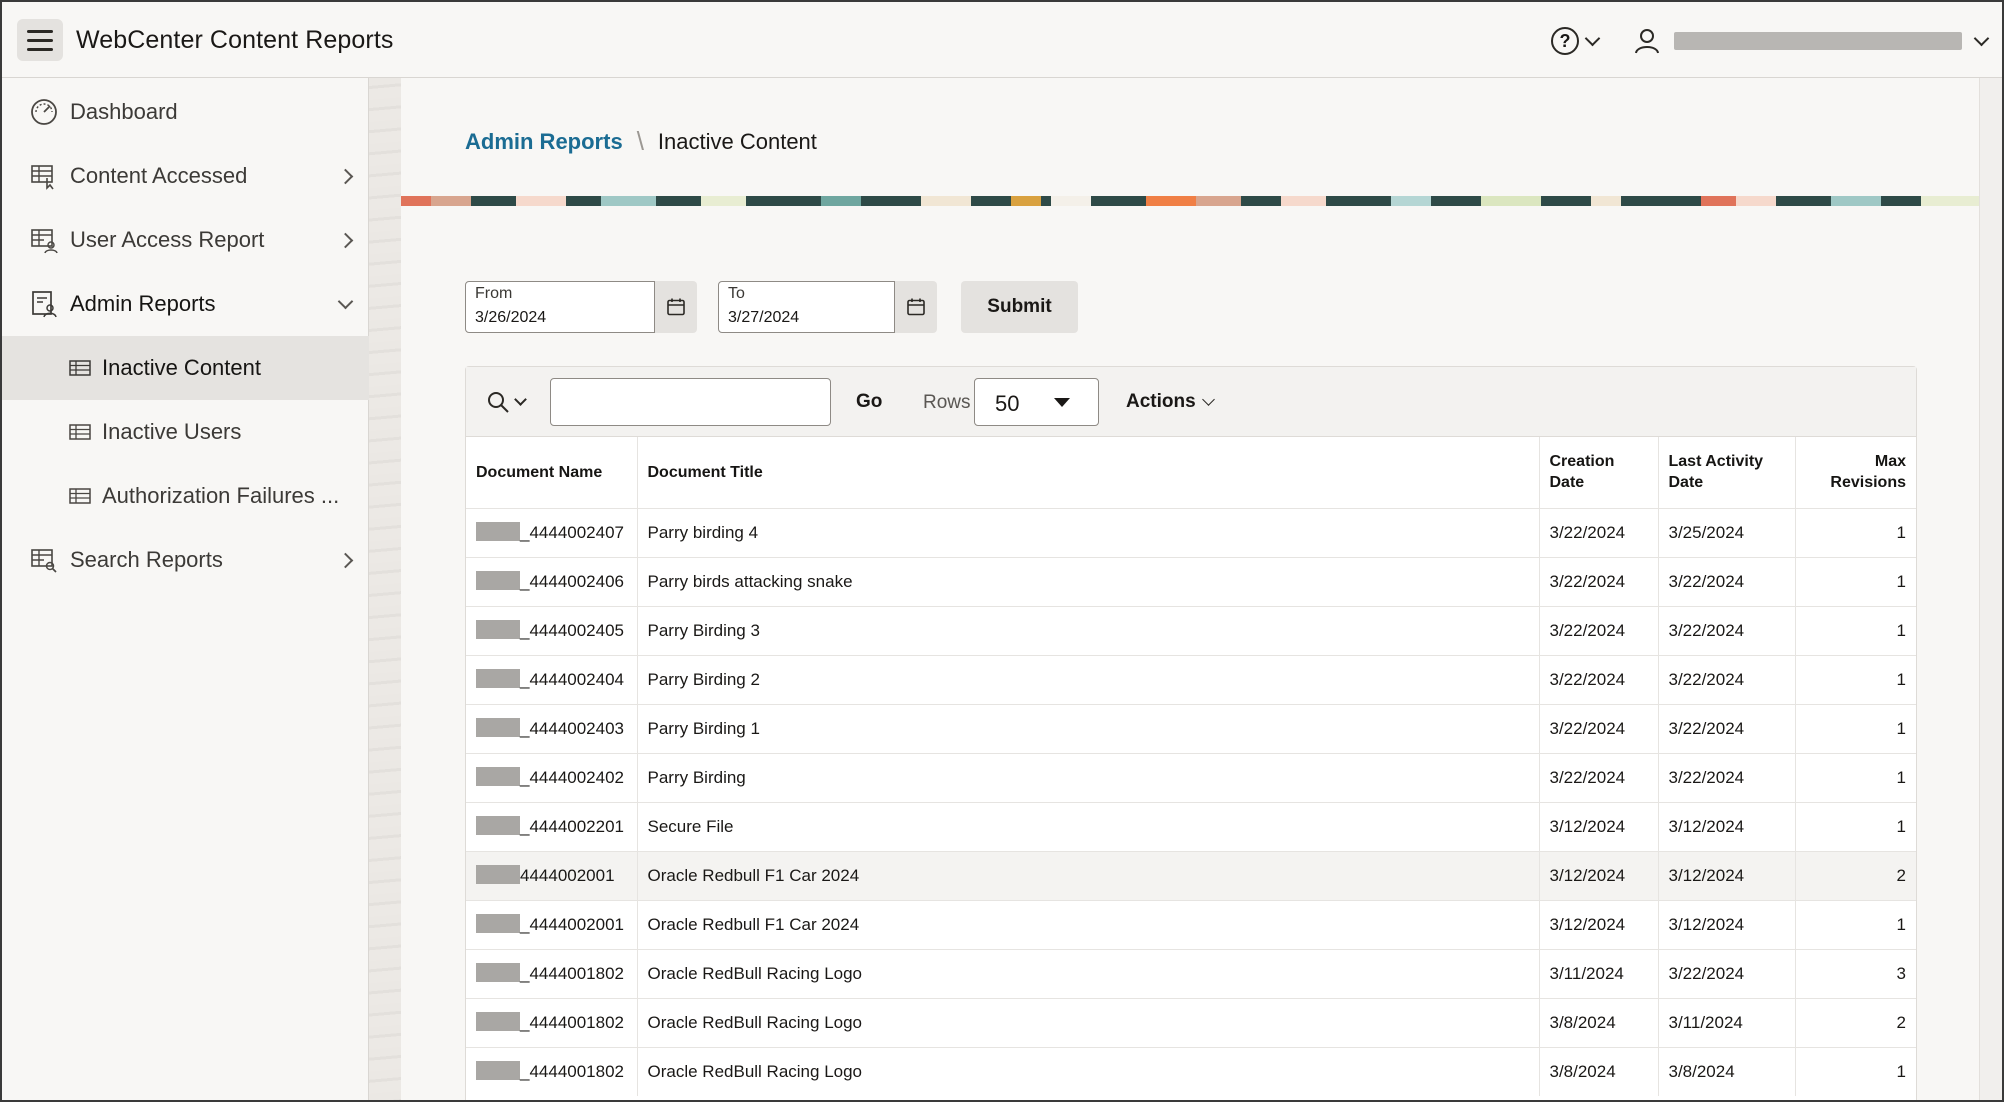 This screenshot has width=2004, height=1102. I want to click on submit-button: Submit, so click(1019, 307).